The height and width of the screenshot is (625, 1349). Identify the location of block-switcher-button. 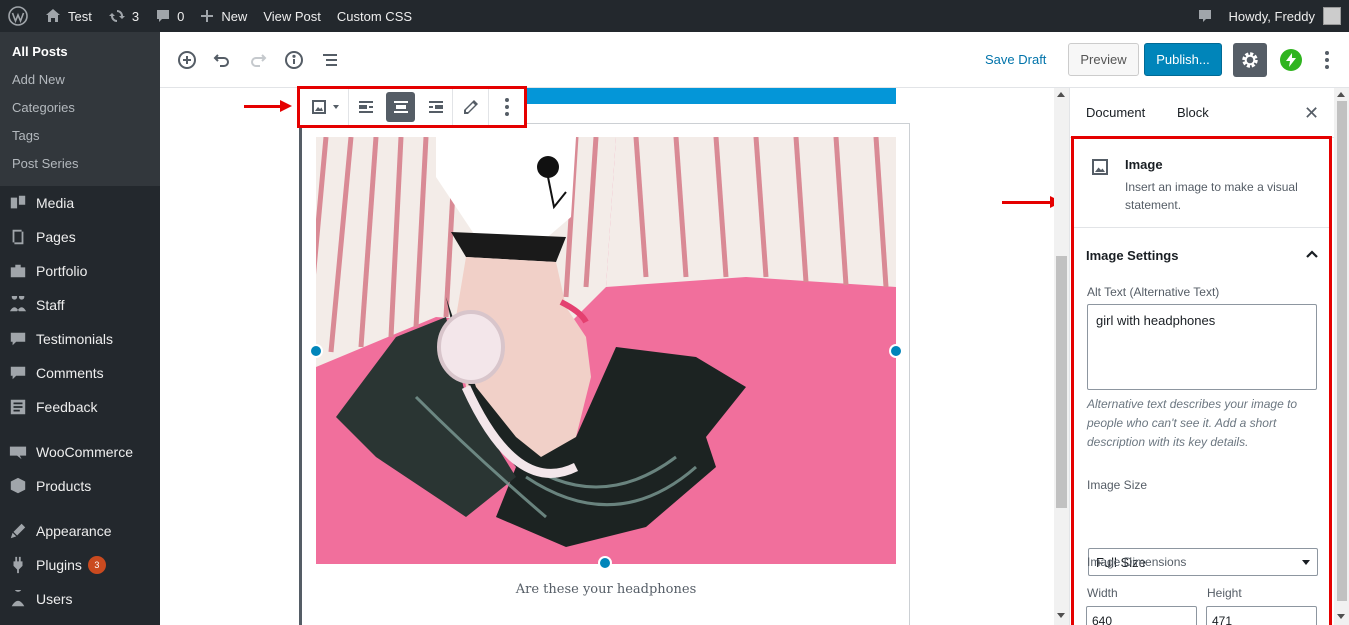
(324, 107).